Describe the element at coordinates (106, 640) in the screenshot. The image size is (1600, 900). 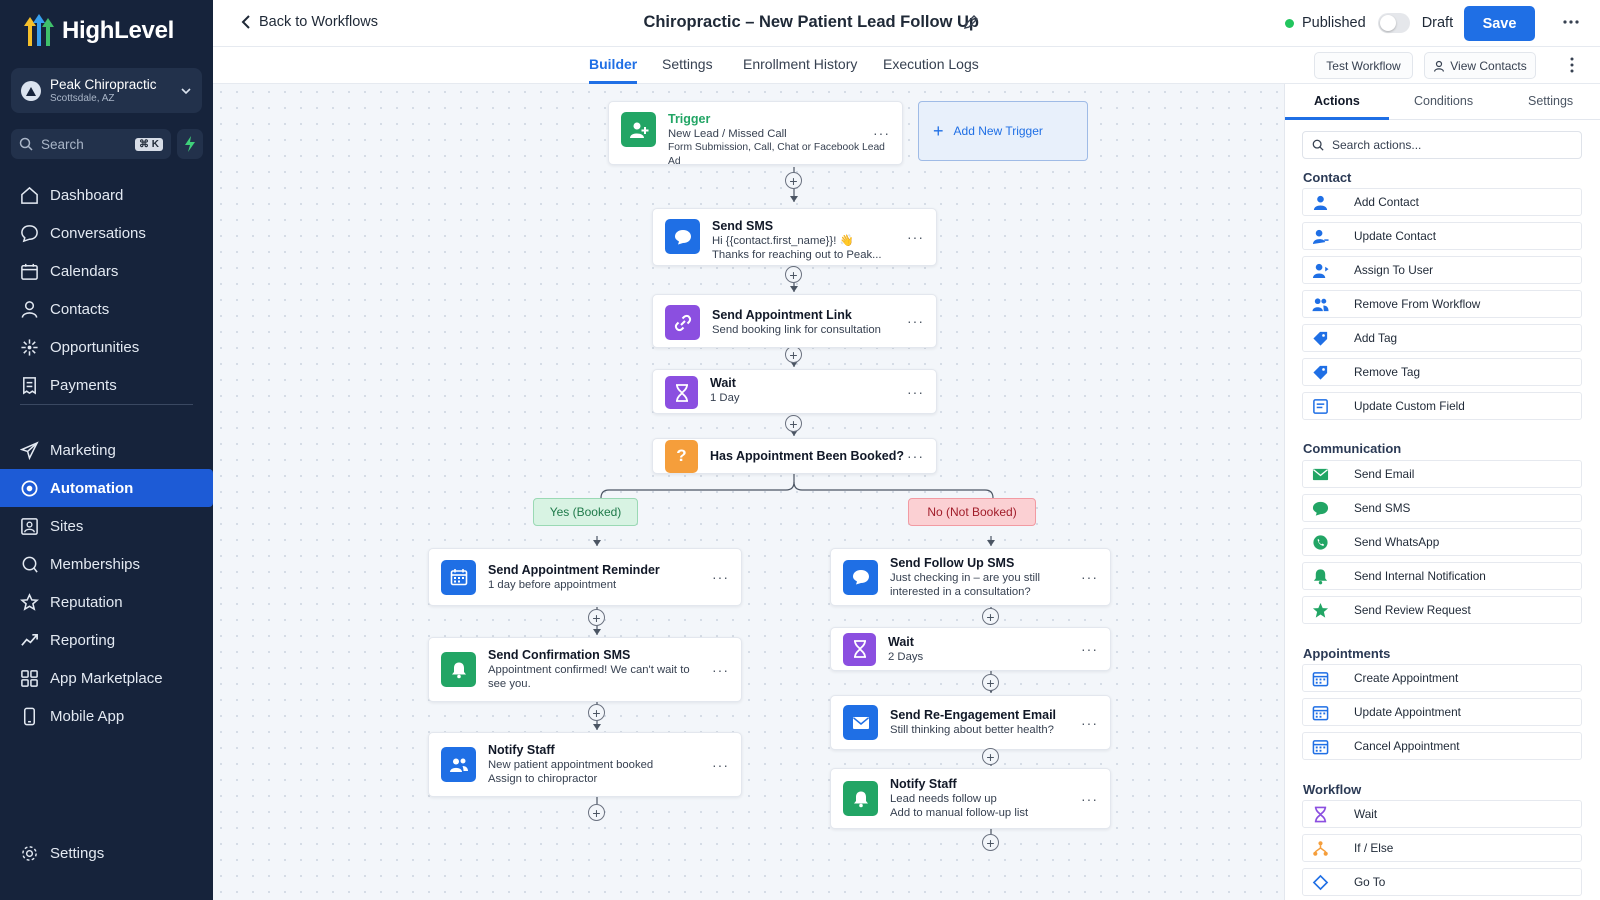
I see `sidebar-item-reporting: Reporting` at that location.